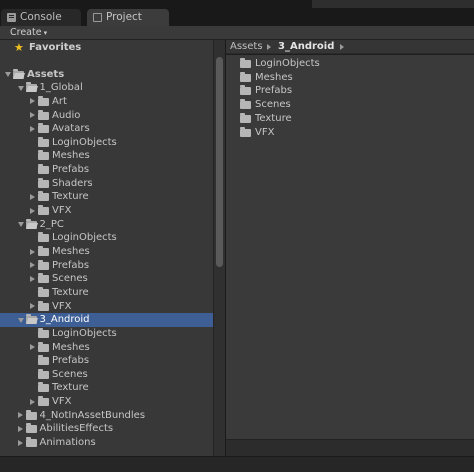  Describe the element at coordinates (106, 88) in the screenshot. I see `tree-item: 1_Global` at that location.